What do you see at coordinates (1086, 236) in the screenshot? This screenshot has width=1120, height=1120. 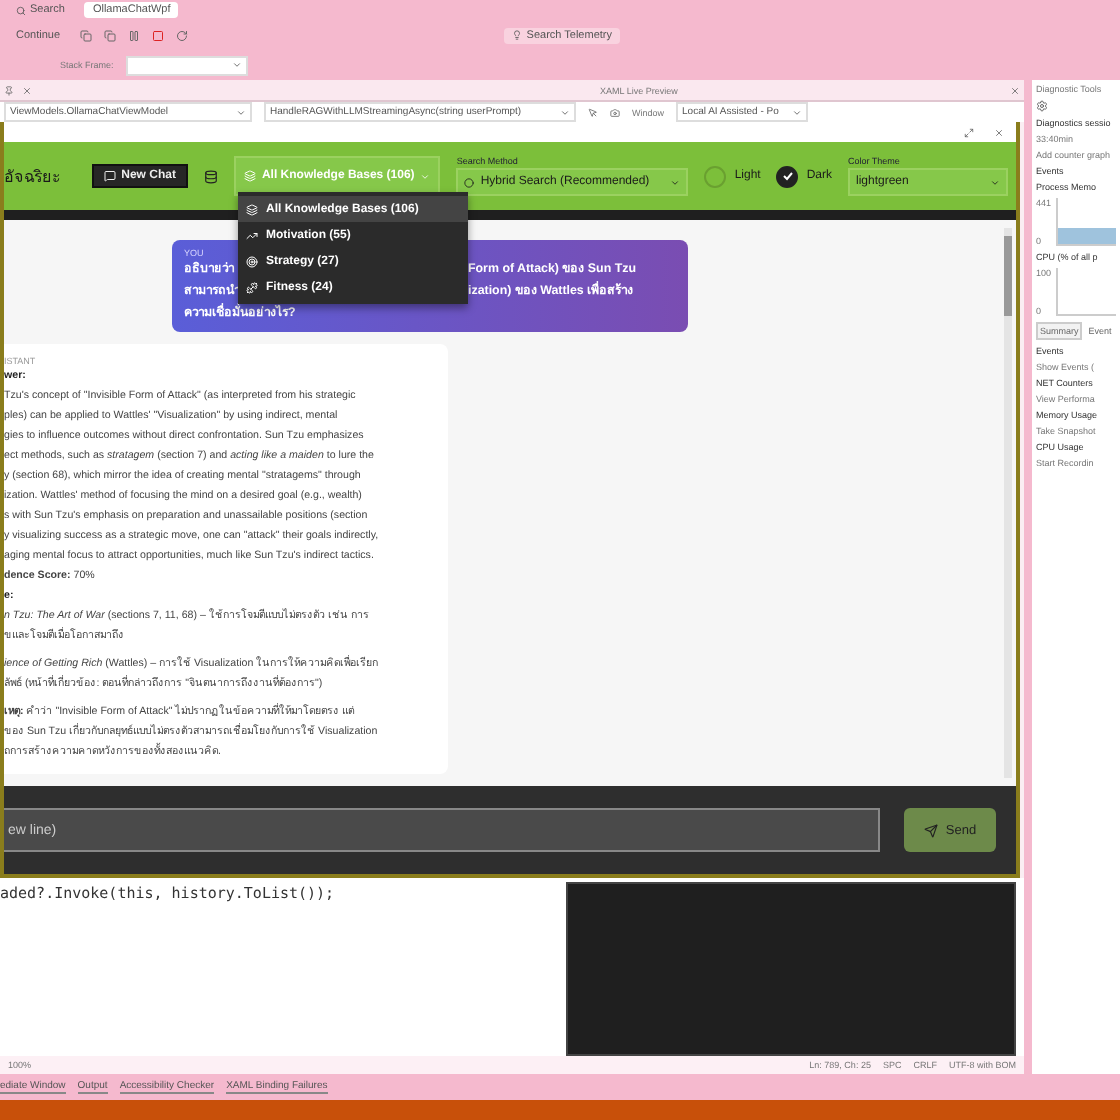 I see `memory-graph` at bounding box center [1086, 236].